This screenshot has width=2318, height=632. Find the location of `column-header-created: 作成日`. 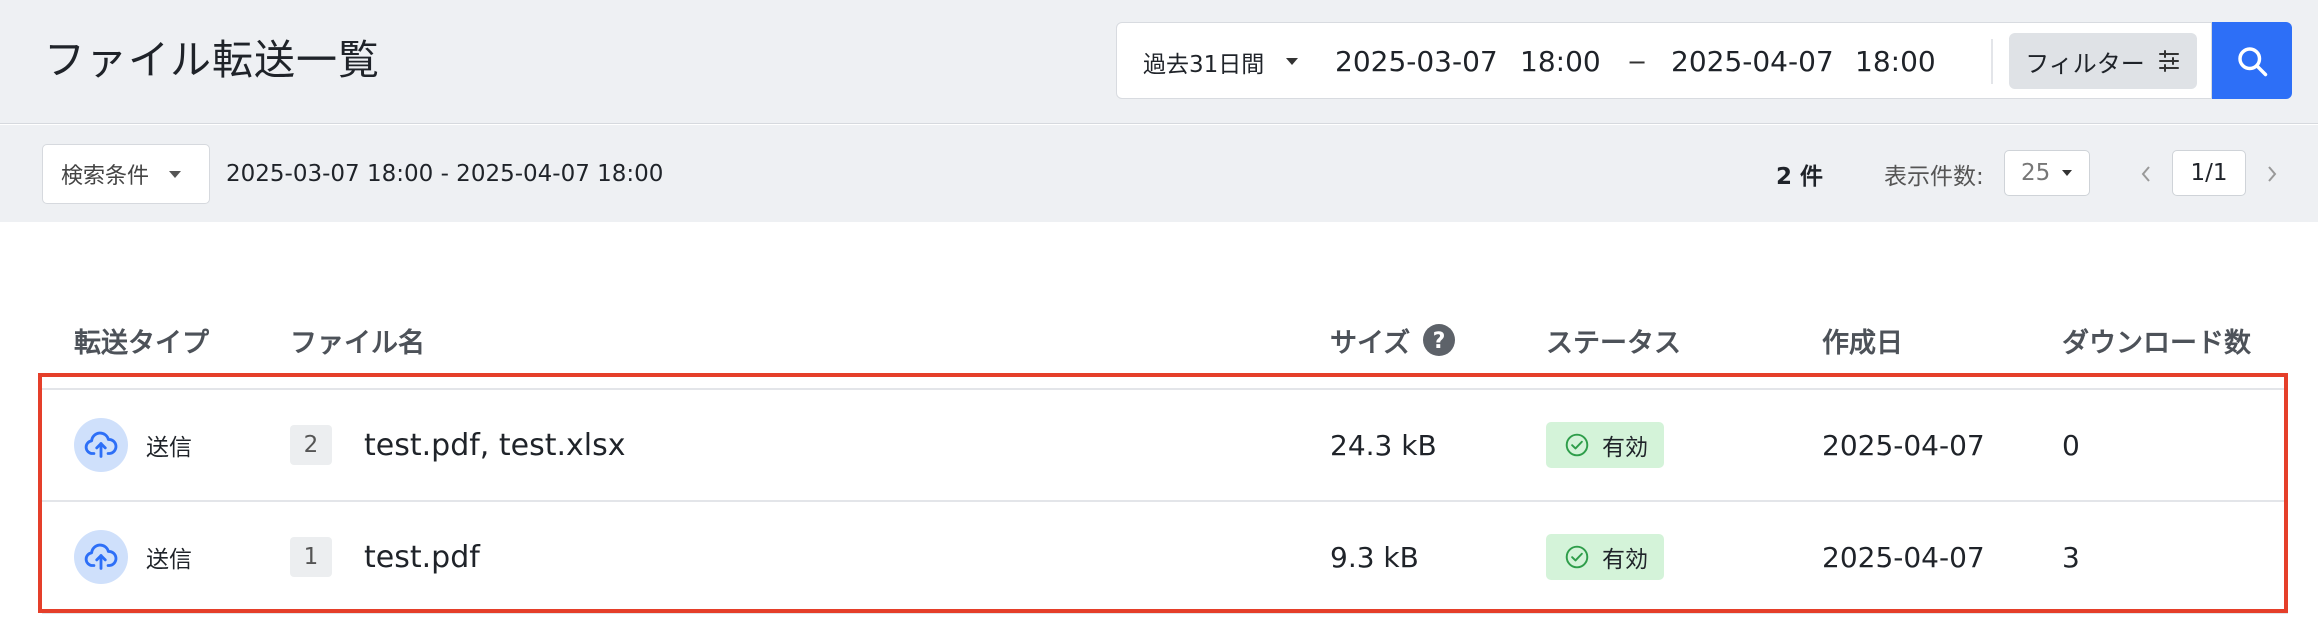

column-header-created: 作成日 is located at coordinates (1862, 343).